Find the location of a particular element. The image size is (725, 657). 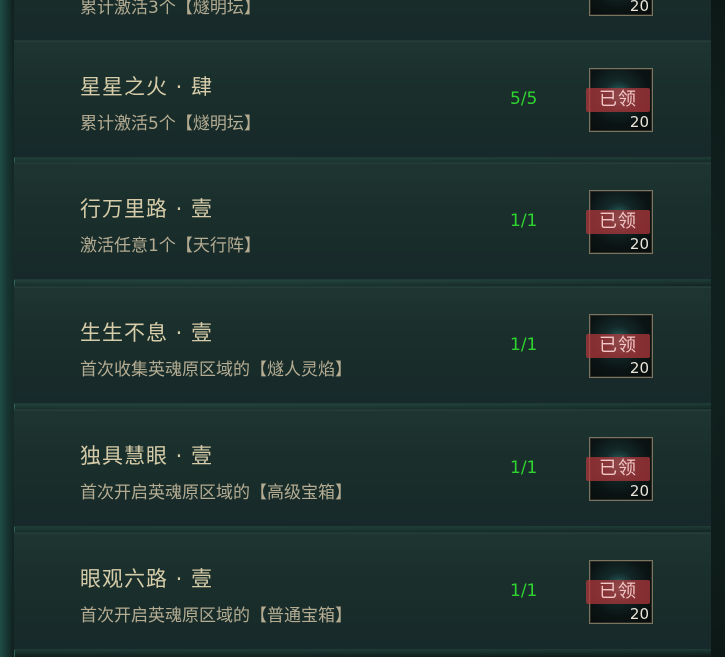

achievement-title: 行万里路 · 壹 is located at coordinates (147, 209).